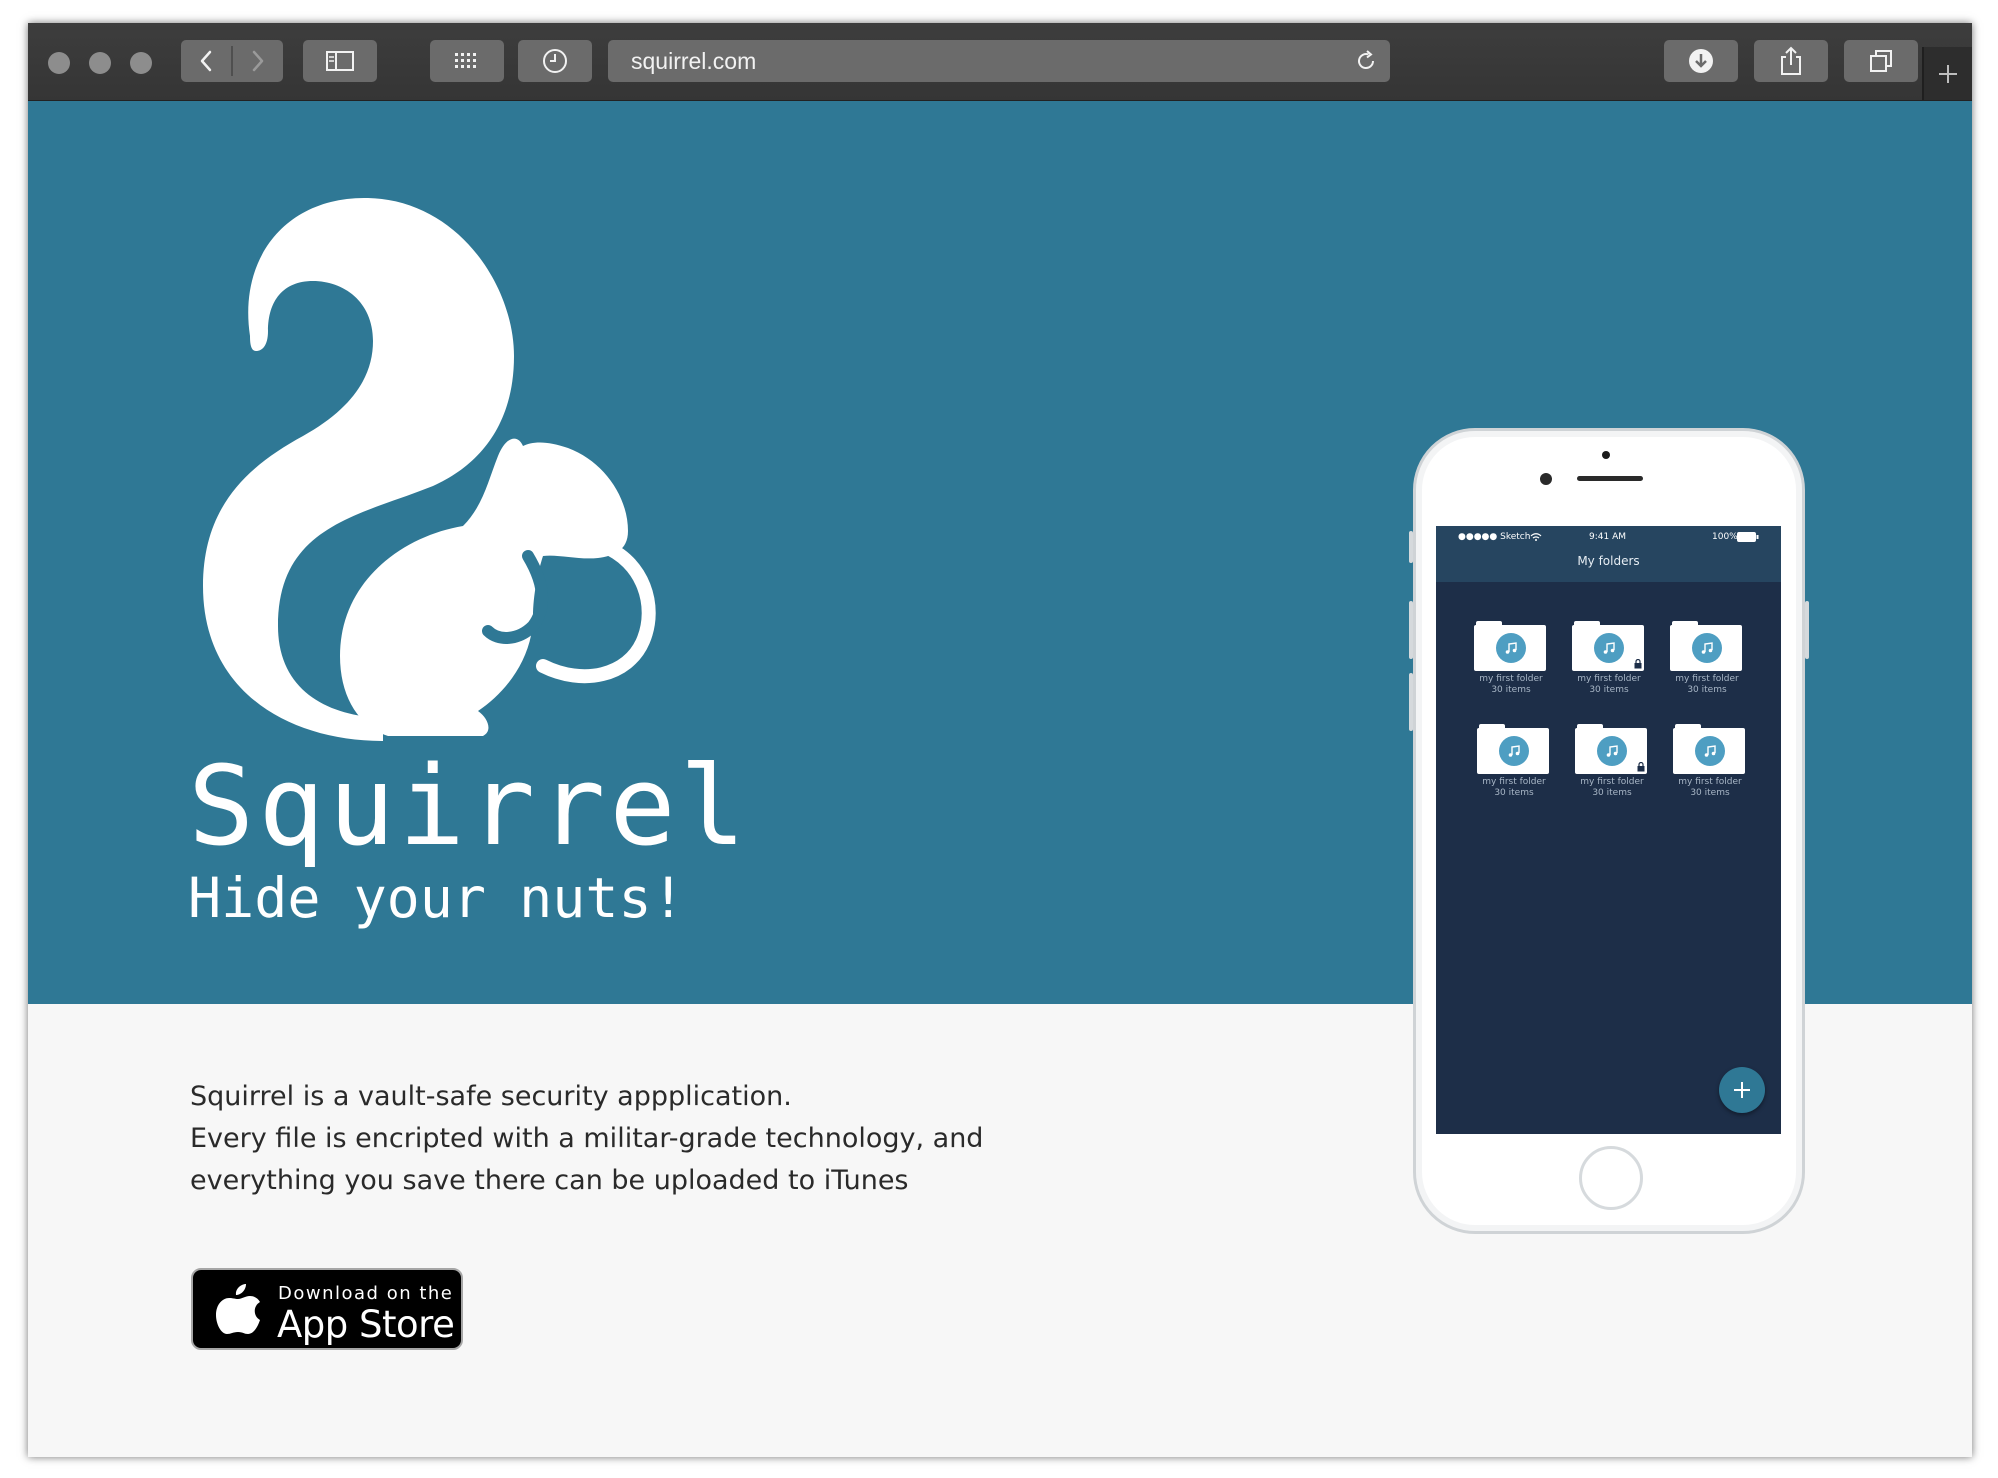 The image size is (1998, 1478). What do you see at coordinates (1606, 455) in the screenshot?
I see `phone-front-camera` at bounding box center [1606, 455].